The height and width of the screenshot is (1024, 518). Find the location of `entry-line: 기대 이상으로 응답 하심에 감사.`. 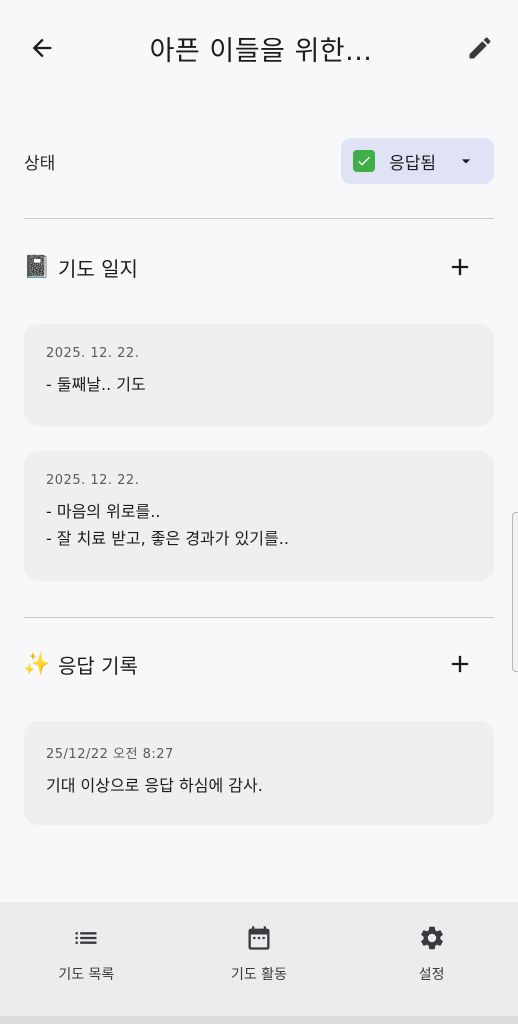

entry-line: 기대 이상으로 응답 하심에 감사. is located at coordinates (154, 785).